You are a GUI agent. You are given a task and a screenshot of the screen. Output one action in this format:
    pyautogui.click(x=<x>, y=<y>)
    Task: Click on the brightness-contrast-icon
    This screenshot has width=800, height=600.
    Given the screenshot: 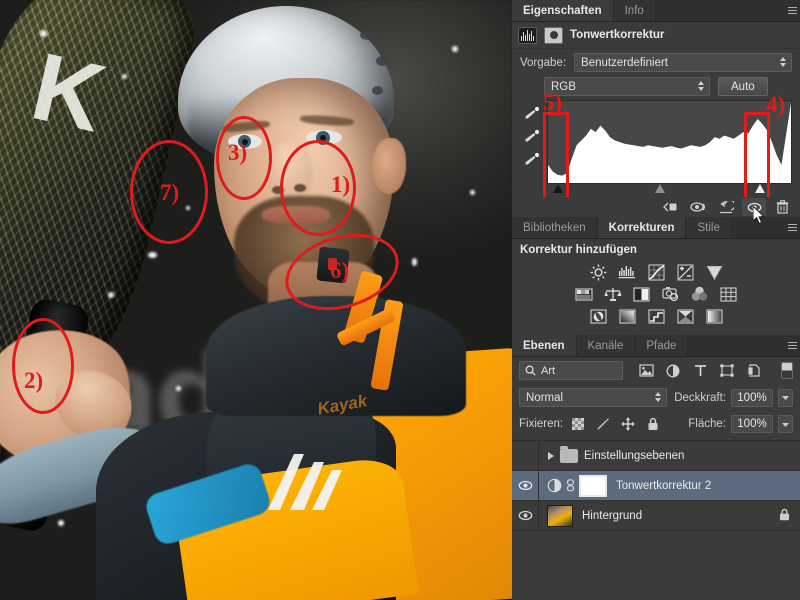 What is the action you would take?
    pyautogui.click(x=598, y=272)
    